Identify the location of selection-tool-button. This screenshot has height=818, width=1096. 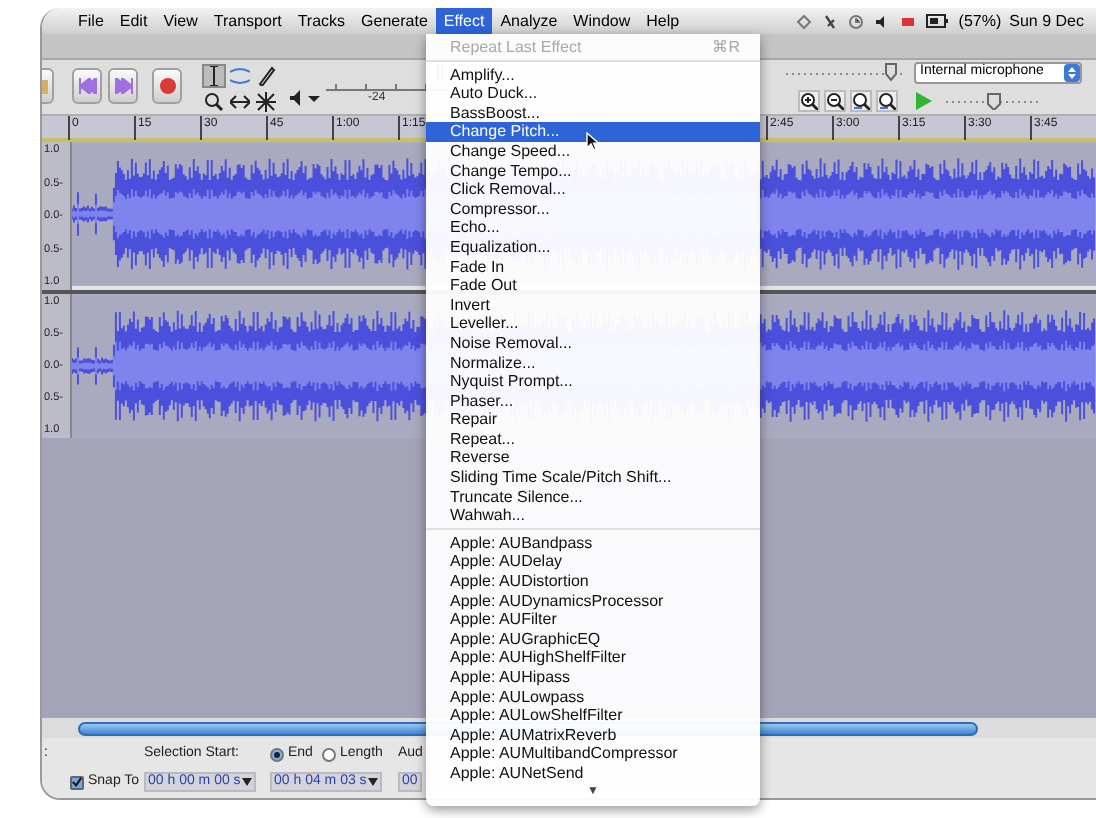
(214, 76).